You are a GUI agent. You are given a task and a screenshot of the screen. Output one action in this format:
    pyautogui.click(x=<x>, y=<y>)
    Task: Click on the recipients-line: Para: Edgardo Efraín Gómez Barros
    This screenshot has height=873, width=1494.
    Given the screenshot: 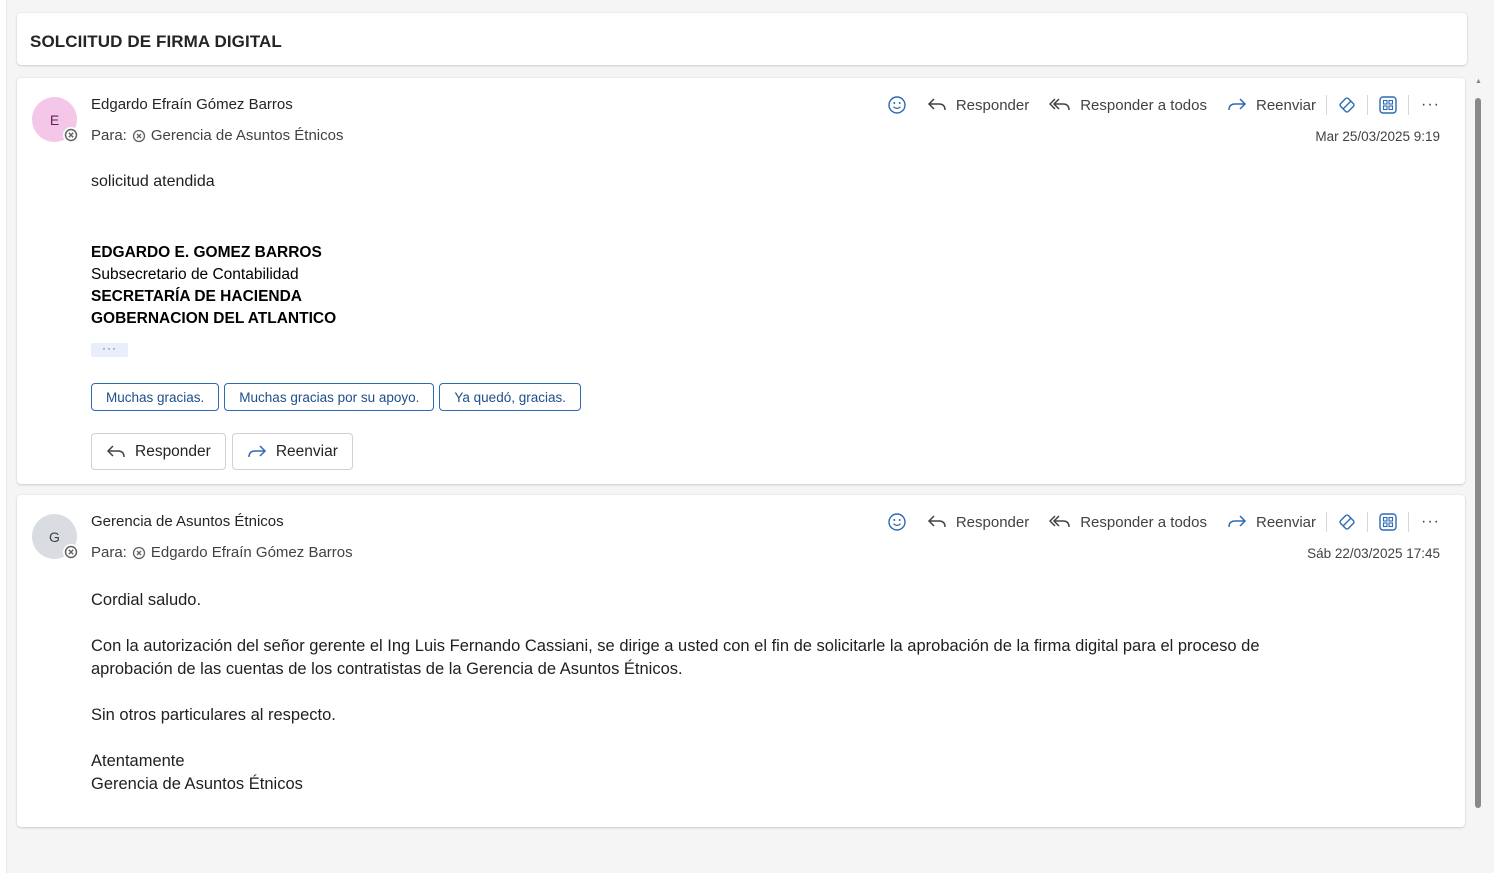 What is the action you would take?
    pyautogui.click(x=222, y=552)
    